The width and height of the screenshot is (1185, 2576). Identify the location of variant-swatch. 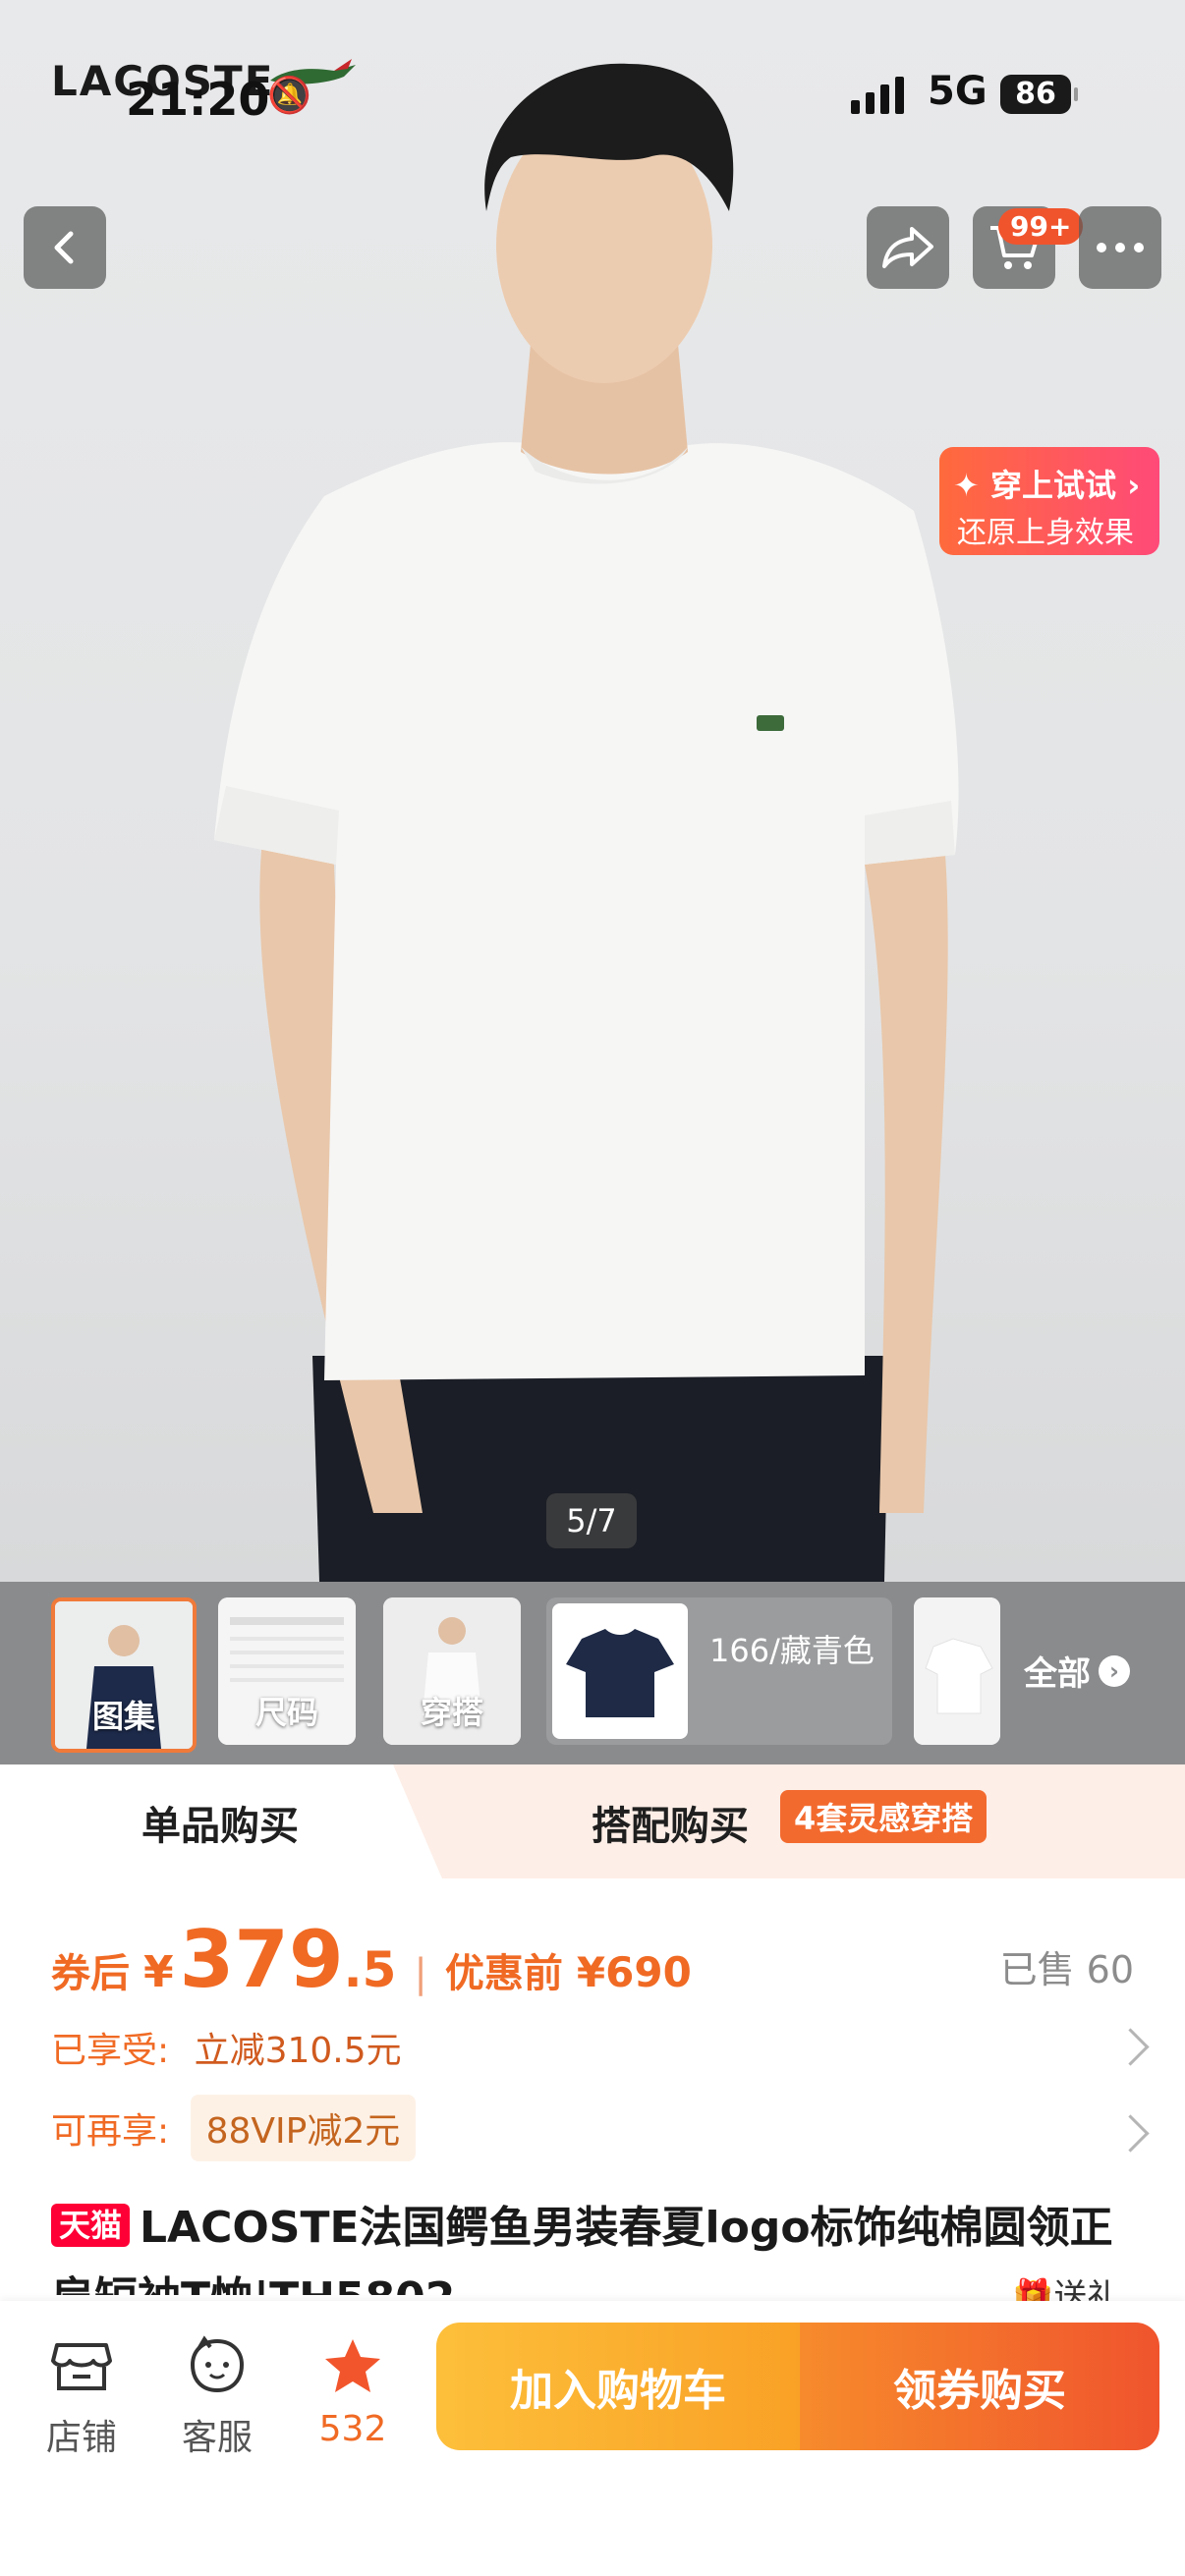
(620, 1671).